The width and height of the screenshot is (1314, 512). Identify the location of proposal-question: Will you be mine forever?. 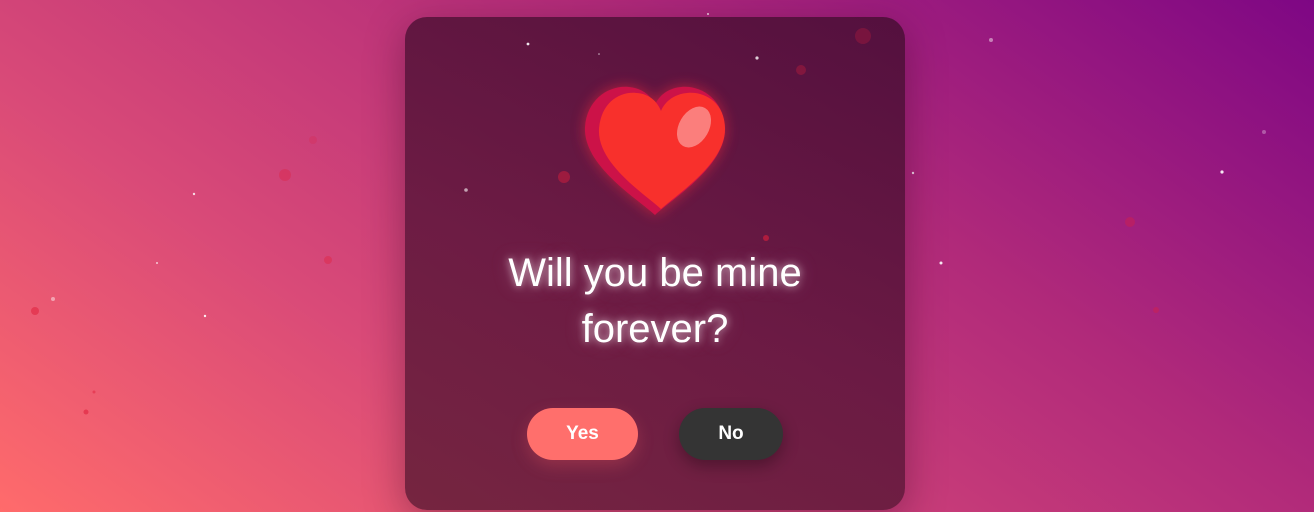
(655, 301).